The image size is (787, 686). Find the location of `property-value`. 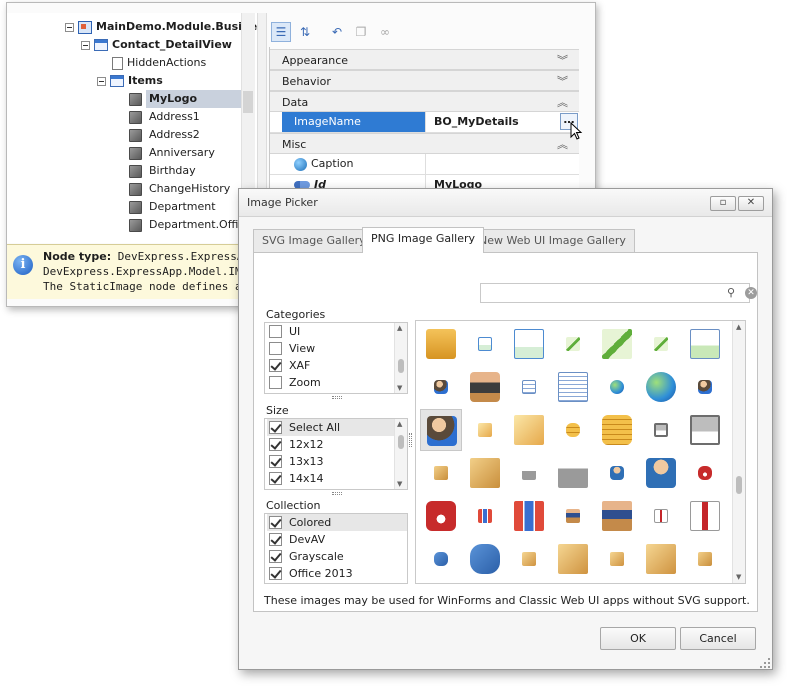

property-value is located at coordinates (504, 164).